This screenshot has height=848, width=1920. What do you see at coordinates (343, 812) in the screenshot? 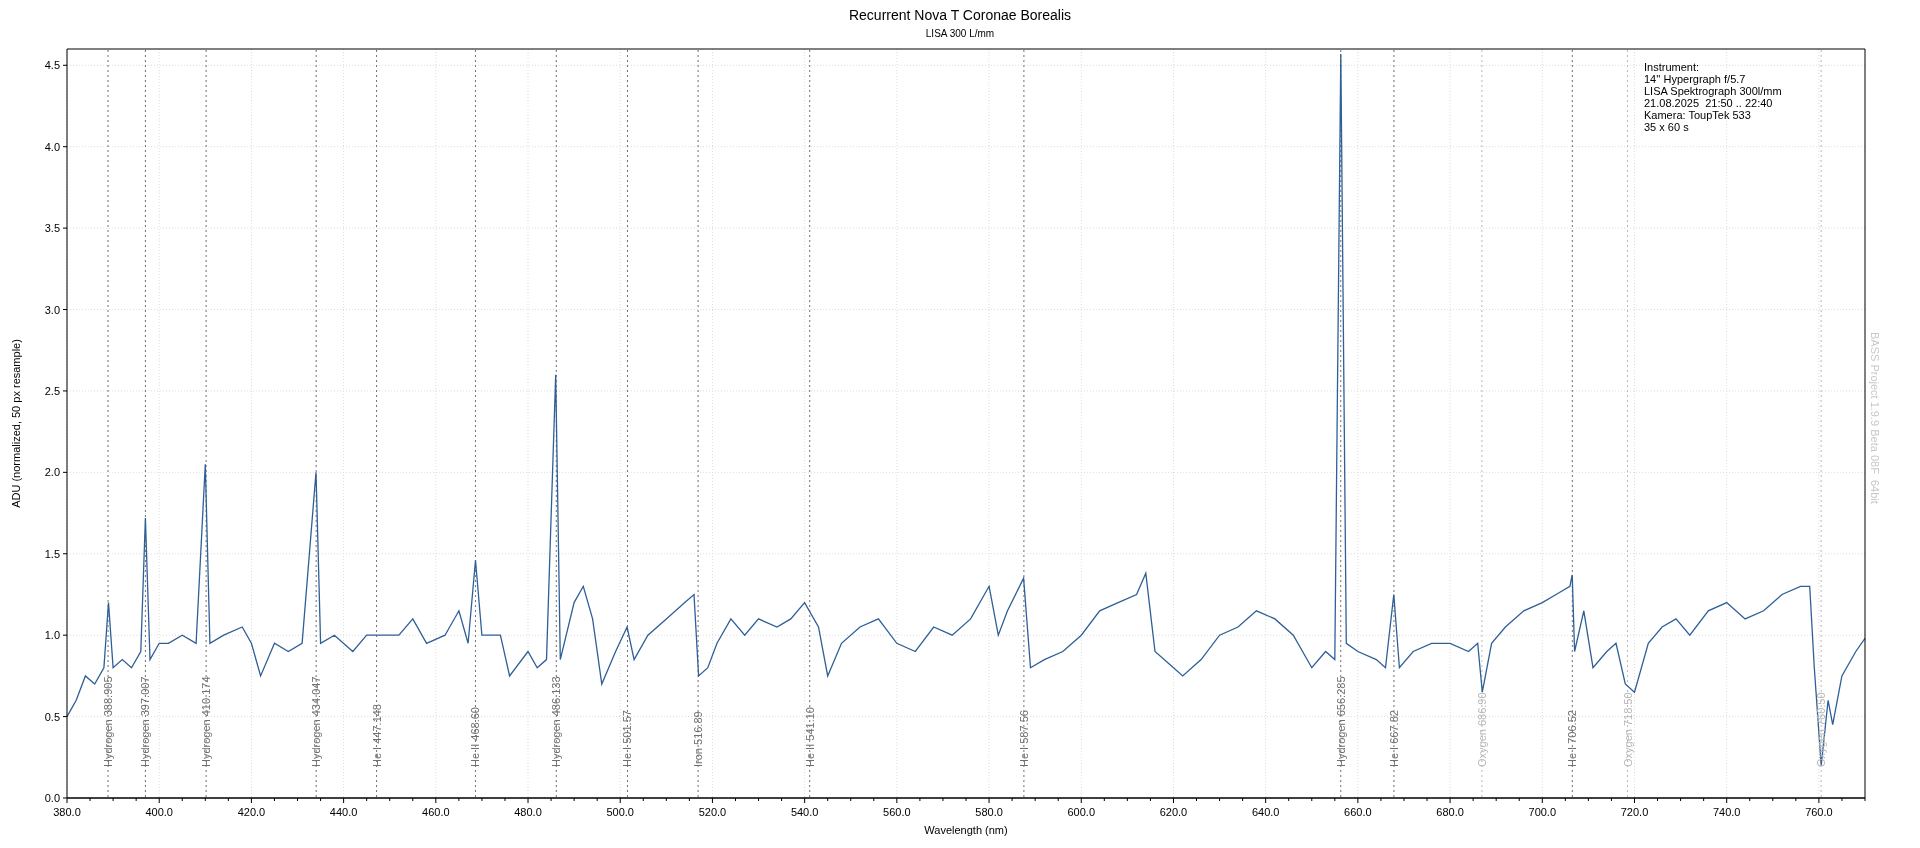
I see `x-tick-label: 440.0` at bounding box center [343, 812].